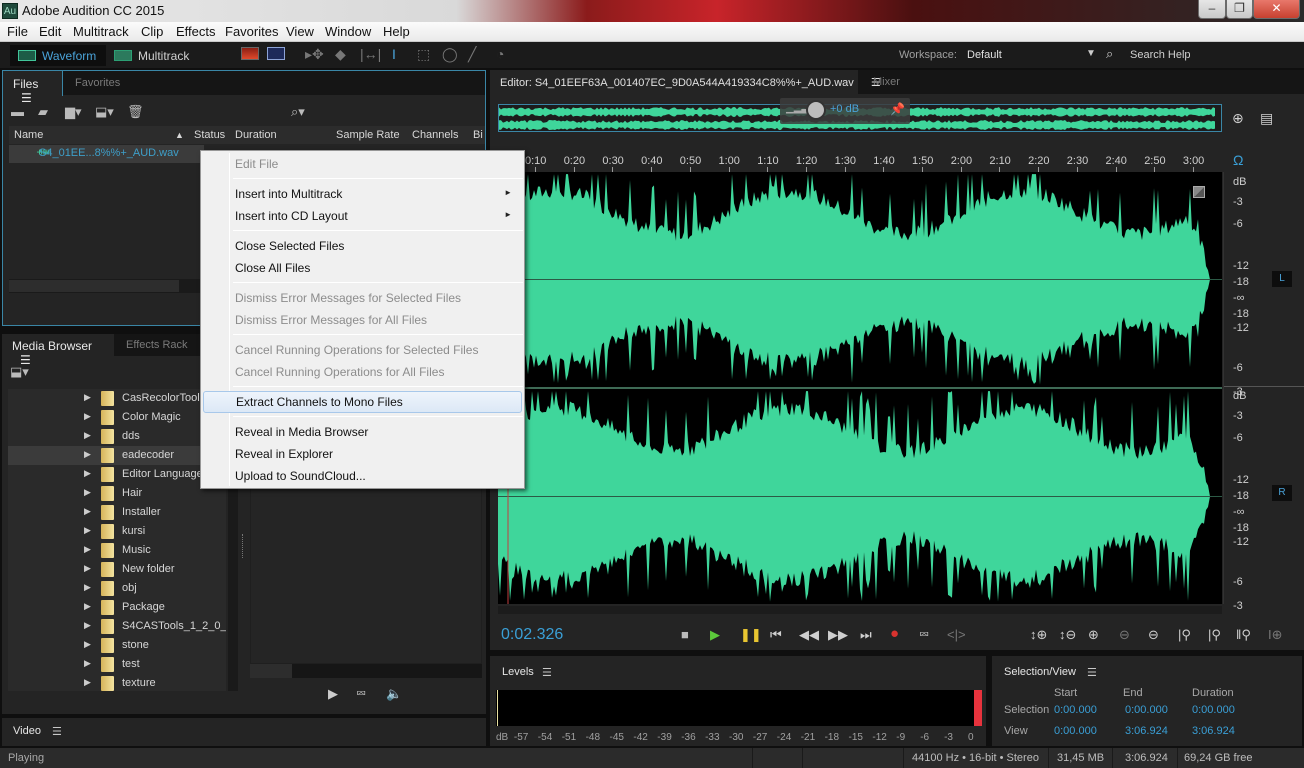  I want to click on pin-icon: 📌, so click(897, 109).